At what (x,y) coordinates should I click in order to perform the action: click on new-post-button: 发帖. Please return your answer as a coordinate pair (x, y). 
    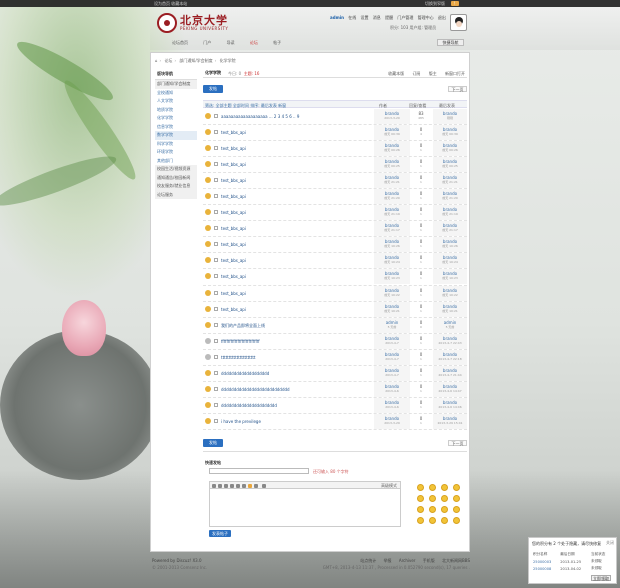
    Looking at the image, I should click on (213, 89).